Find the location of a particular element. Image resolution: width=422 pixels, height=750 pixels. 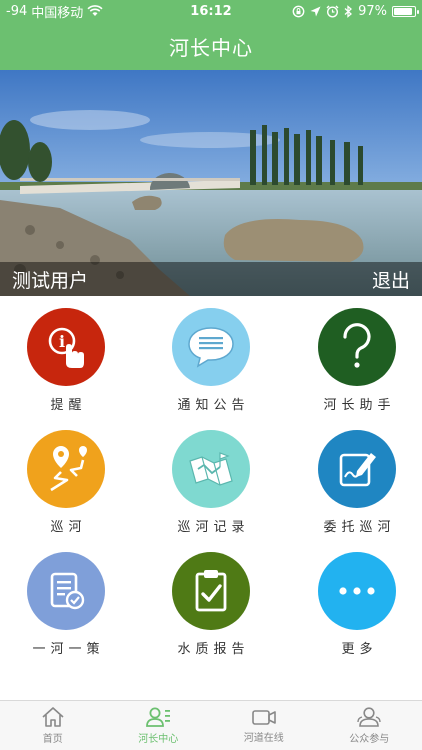

tab-river-online: 河道在线 is located at coordinates (264, 725).